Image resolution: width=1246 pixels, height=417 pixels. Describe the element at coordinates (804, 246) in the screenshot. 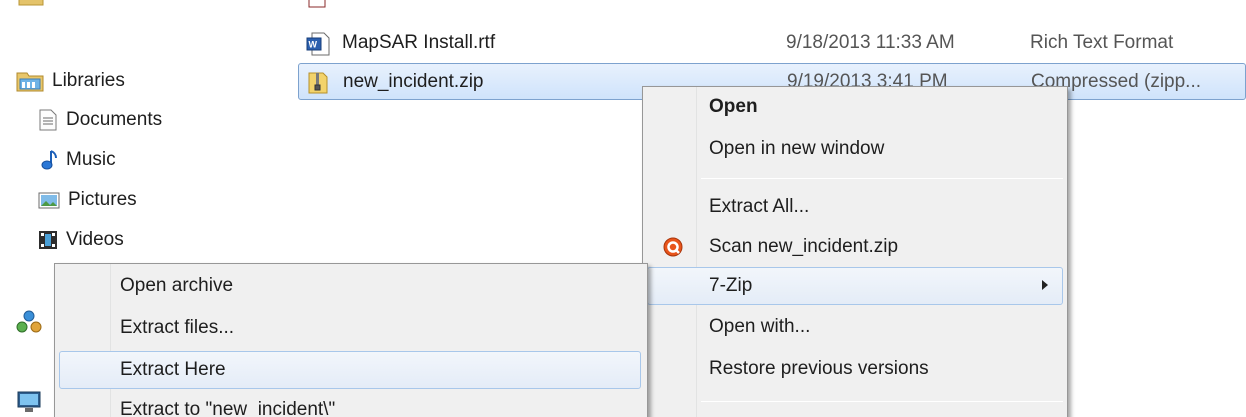

I see `menu-item-label: Scan new_incident.zip` at that location.